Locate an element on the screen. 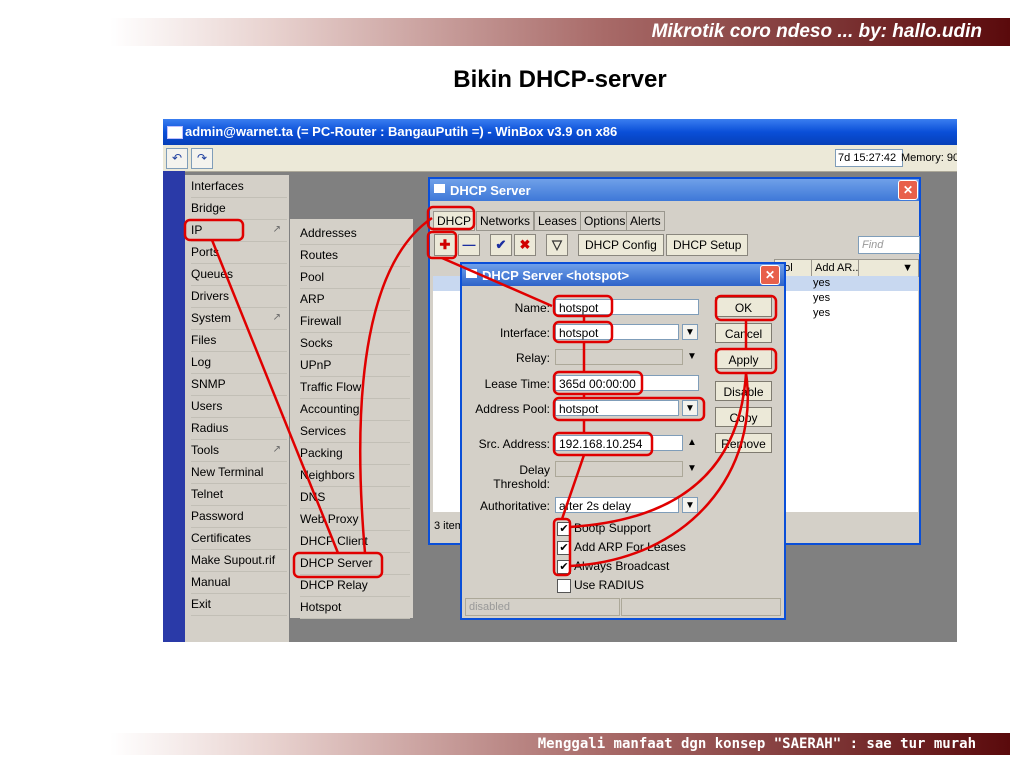 This screenshot has width=1024, height=768. dhcp-config-button: DHCP Config is located at coordinates (621, 245).